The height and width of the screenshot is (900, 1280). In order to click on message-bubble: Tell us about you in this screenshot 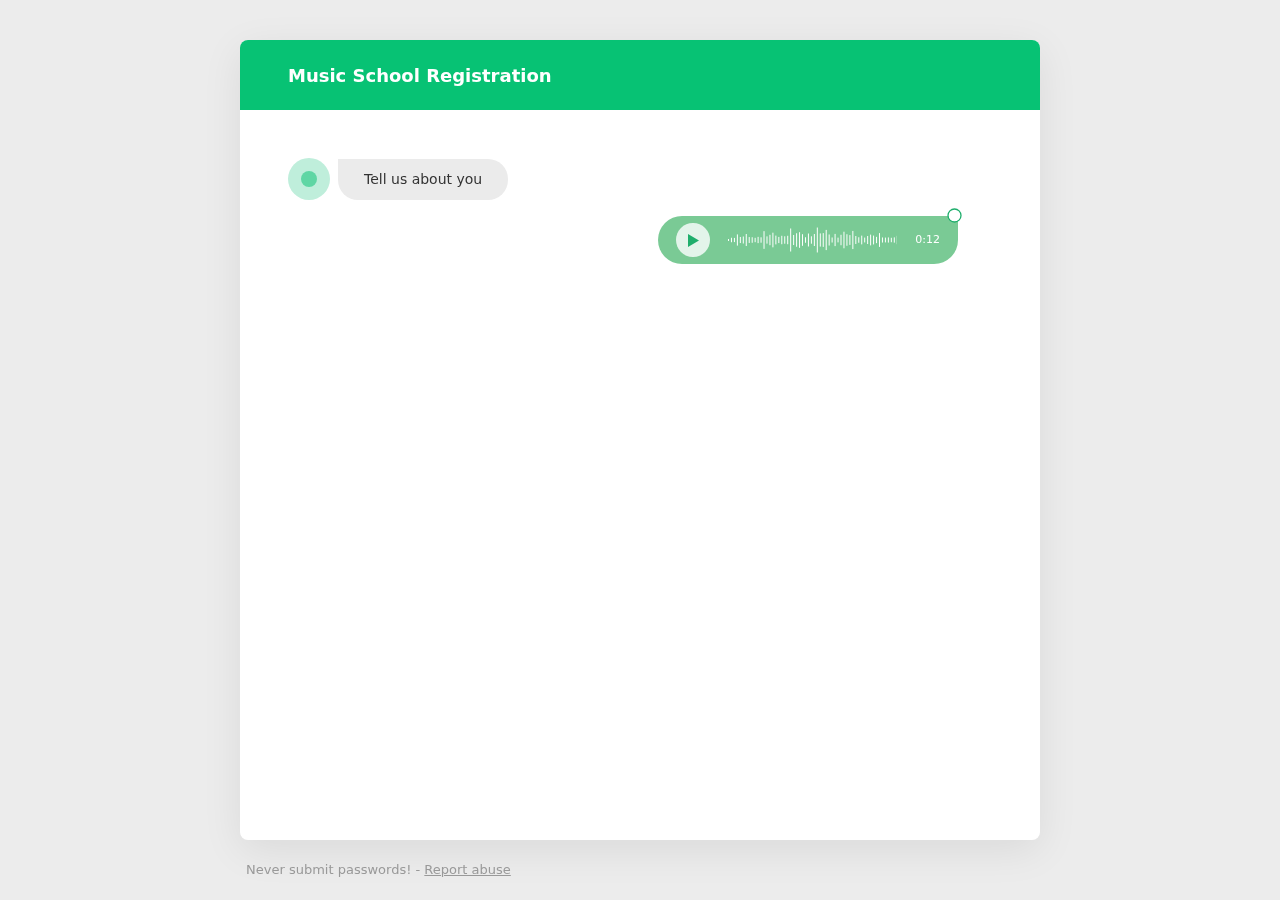, I will do `click(423, 179)`.